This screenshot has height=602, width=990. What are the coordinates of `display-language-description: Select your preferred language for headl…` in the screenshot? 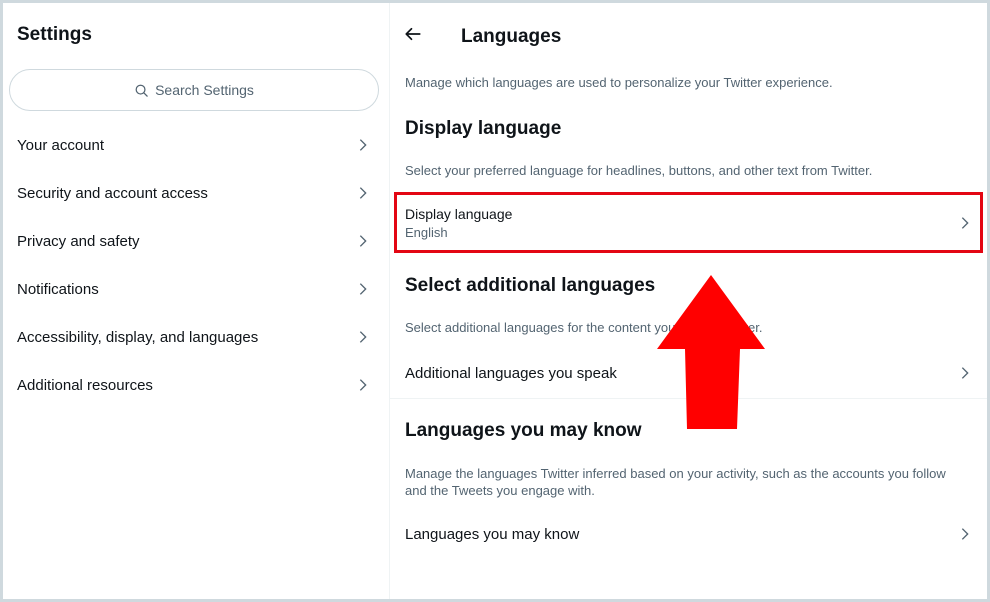 It's located at (639, 170).